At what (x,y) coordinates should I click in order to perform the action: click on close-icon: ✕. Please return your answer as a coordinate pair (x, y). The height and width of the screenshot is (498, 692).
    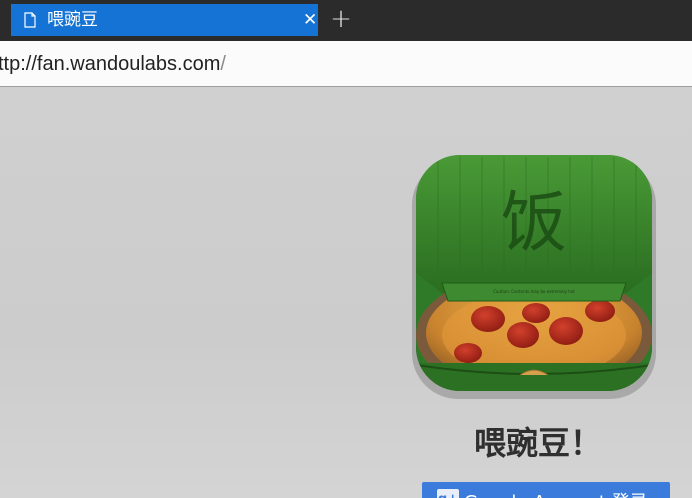
    Looking at the image, I should click on (310, 20).